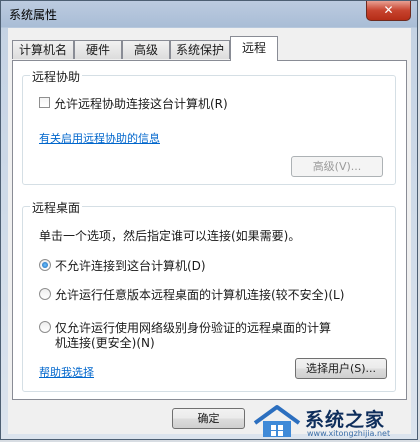 The width and height of the screenshot is (420, 442). What do you see at coordinates (66, 372) in the screenshot?
I see `help-me-choose-link: 帮助我选择` at bounding box center [66, 372].